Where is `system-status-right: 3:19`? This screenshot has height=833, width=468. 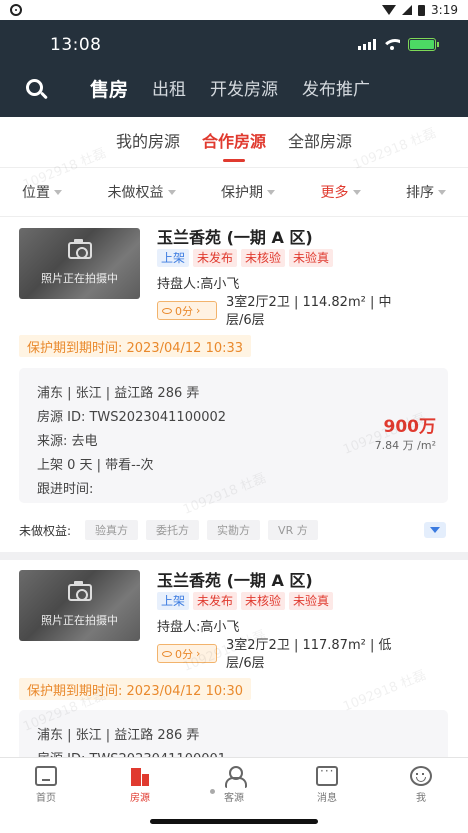
system-status-right: 3:19 is located at coordinates (420, 10).